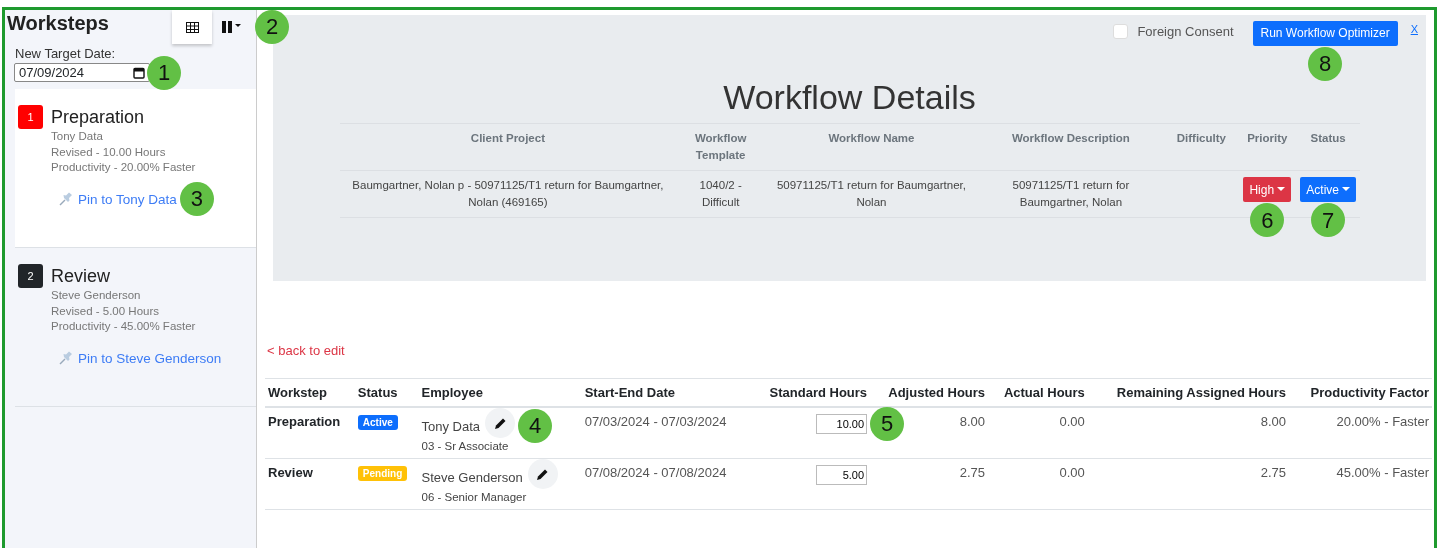 The height and width of the screenshot is (548, 1445). What do you see at coordinates (124, 167) in the screenshot?
I see `step-productivity: Productivity - 20.00% Faster` at bounding box center [124, 167].